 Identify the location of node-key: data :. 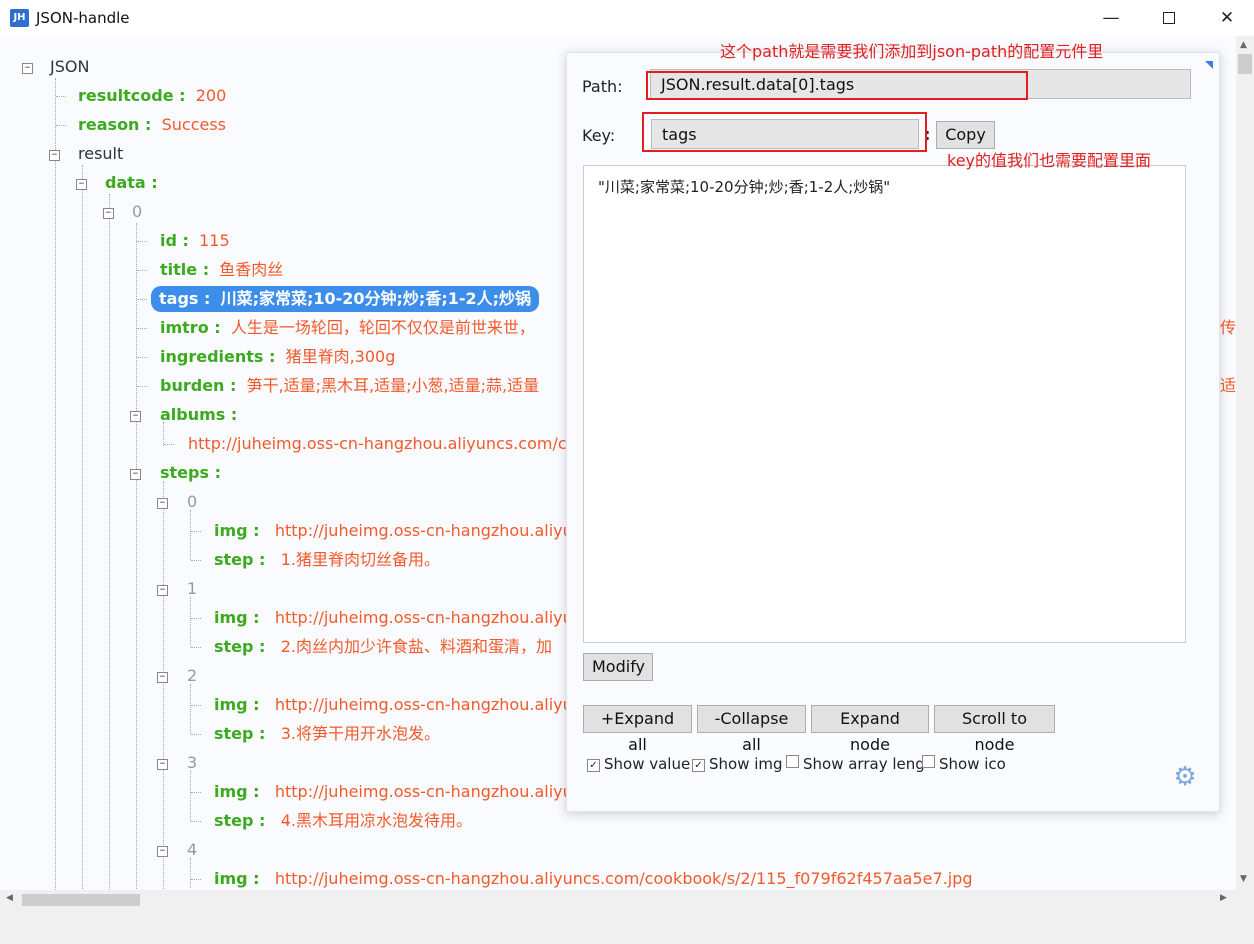
(131, 182).